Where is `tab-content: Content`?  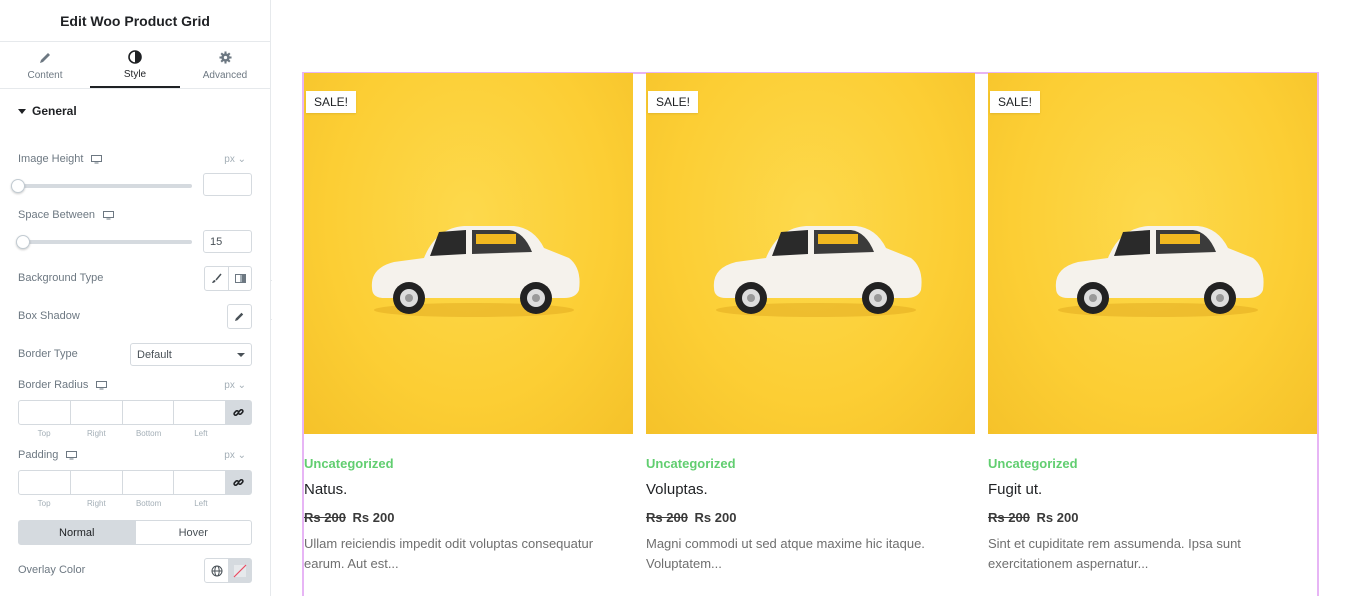 tab-content: Content is located at coordinates (45, 65).